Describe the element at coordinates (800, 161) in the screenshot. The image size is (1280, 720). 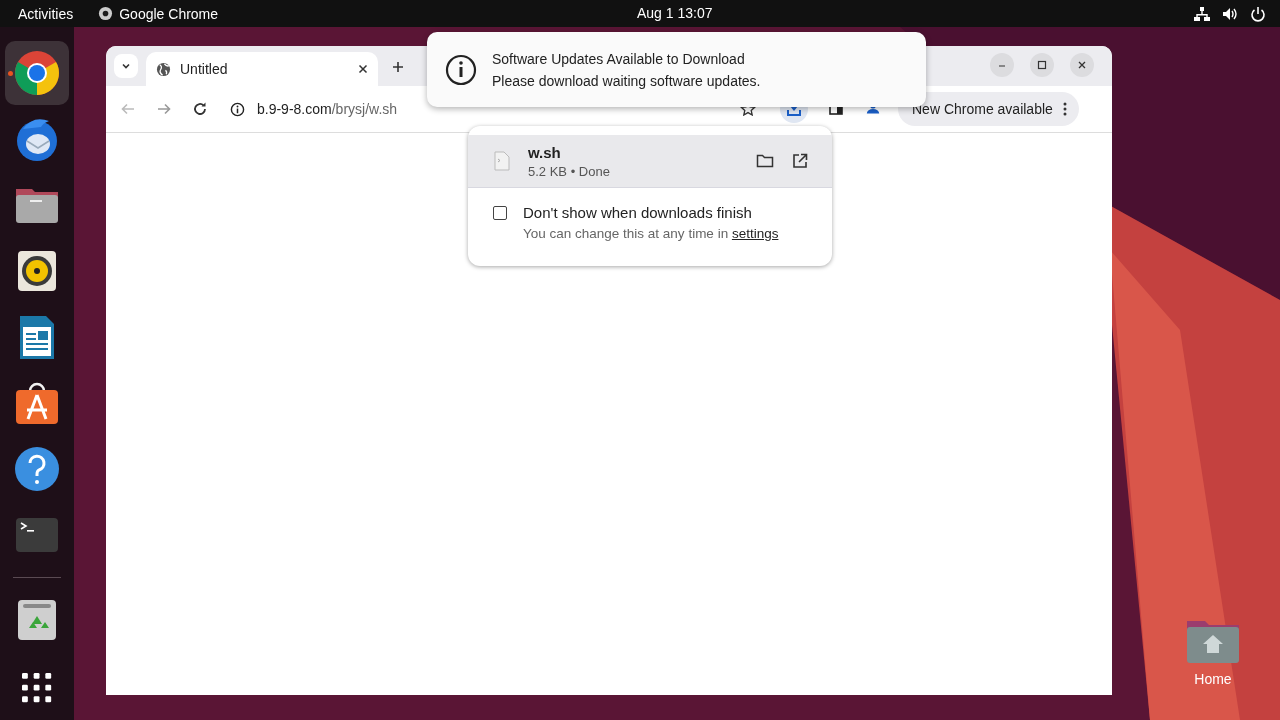
I see `open-external-icon` at that location.